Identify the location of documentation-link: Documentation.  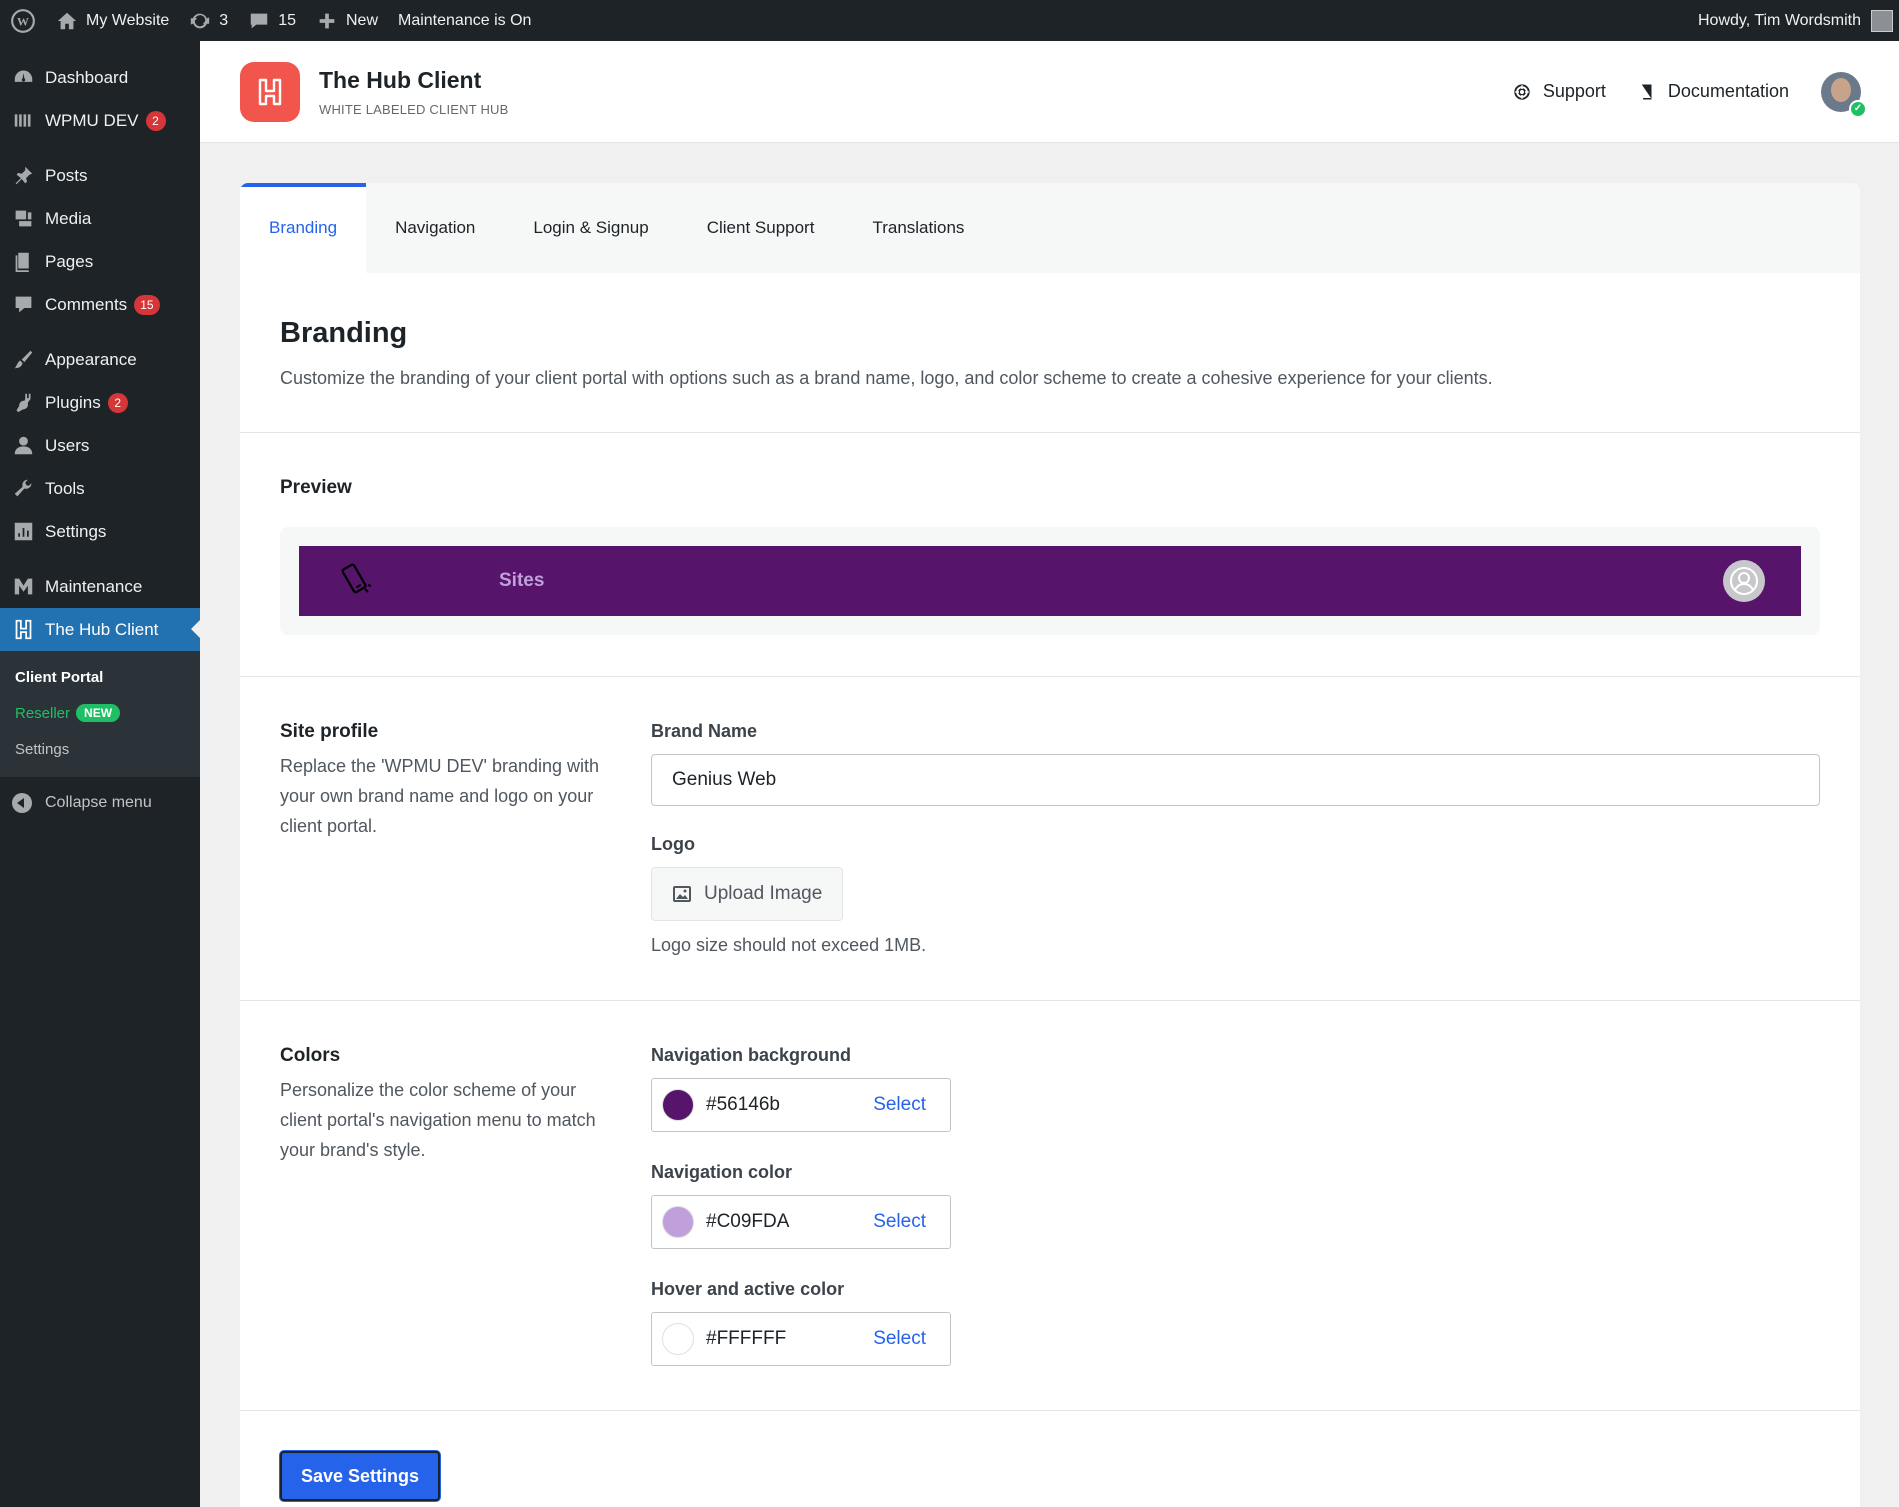
(1713, 91).